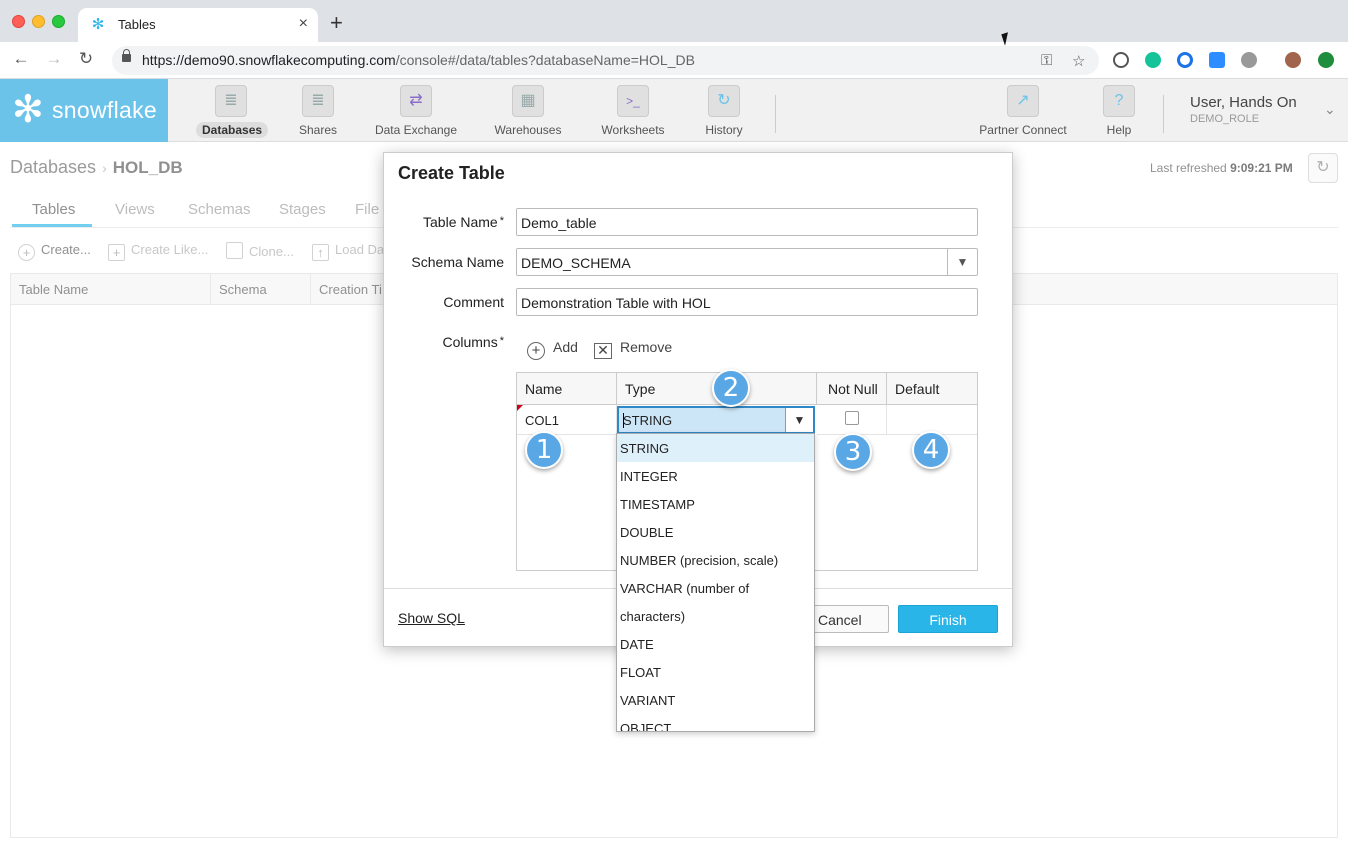 This screenshot has width=1348, height=848. What do you see at coordinates (528, 130) in the screenshot?
I see `nav-label: Warehouses` at bounding box center [528, 130].